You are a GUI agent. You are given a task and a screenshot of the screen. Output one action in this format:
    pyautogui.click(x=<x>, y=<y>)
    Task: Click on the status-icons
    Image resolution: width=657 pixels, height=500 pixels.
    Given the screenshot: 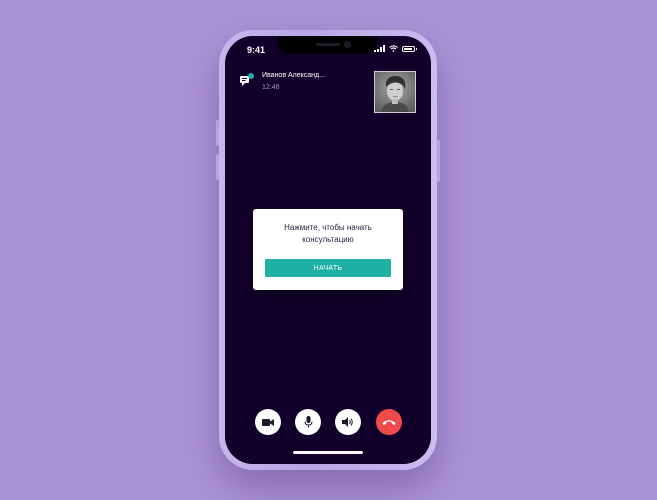 What is the action you would take?
    pyautogui.click(x=395, y=48)
    